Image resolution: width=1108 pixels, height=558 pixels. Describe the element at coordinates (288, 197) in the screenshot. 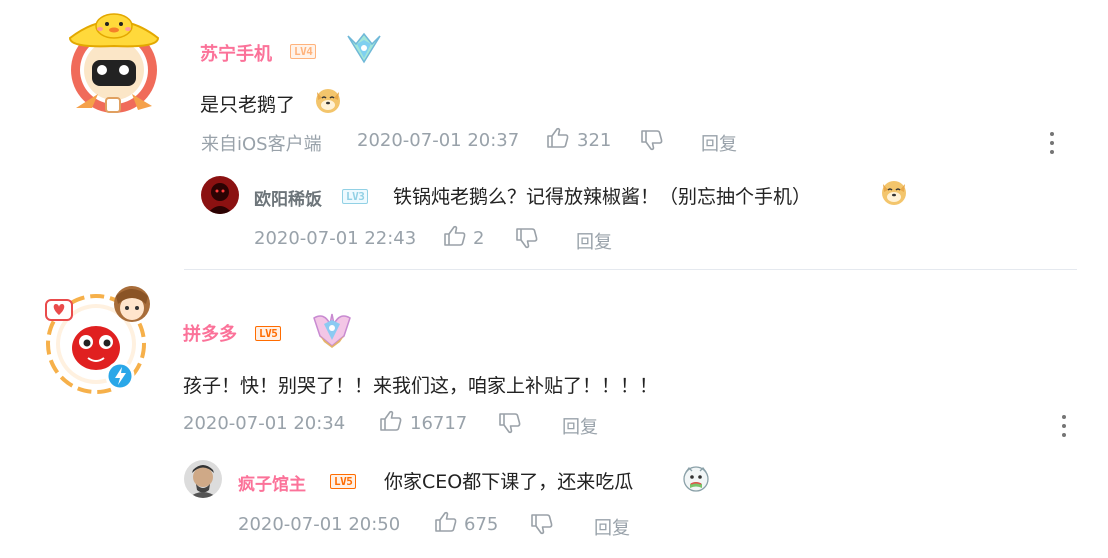

I see `reply-username: 欧阳稀饭` at that location.